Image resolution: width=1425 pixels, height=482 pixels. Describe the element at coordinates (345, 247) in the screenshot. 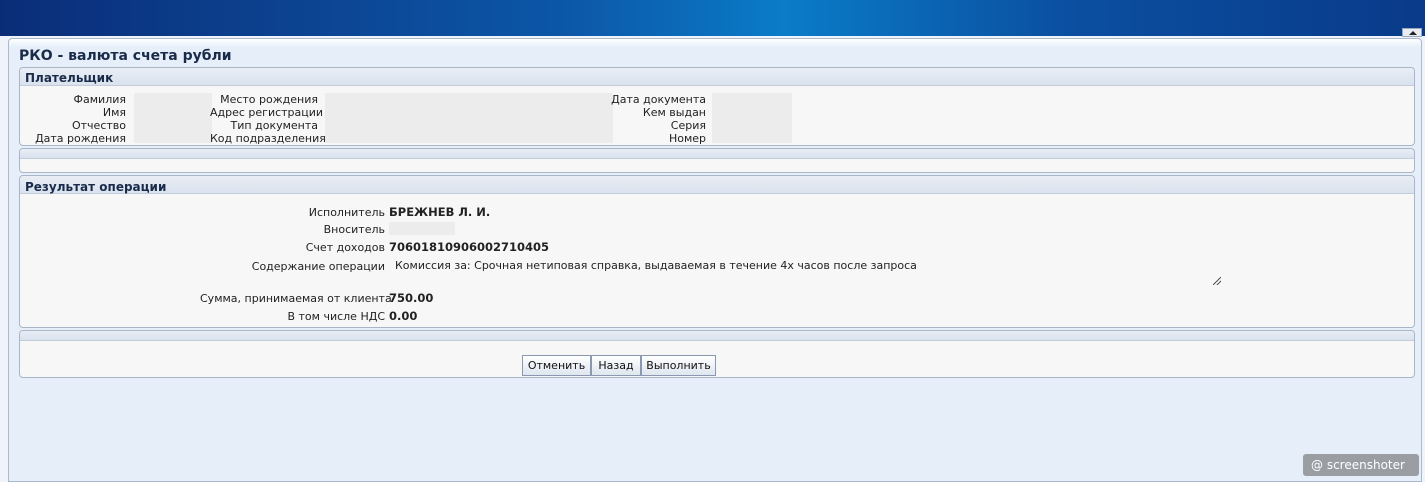

I see `income-account-label: Счет доходов` at that location.